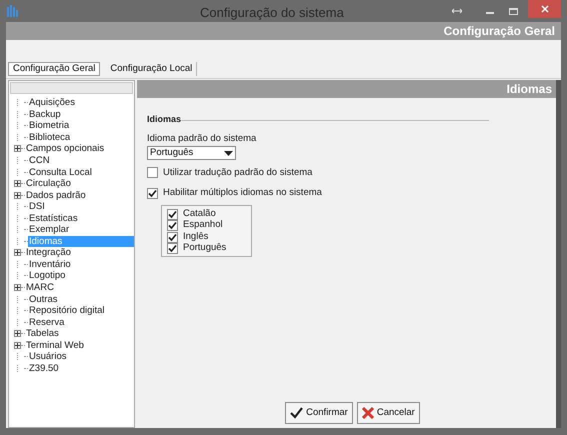 This screenshot has height=435, width=567. What do you see at coordinates (54, 69) in the screenshot?
I see `tab: Configuração Geral` at bounding box center [54, 69].